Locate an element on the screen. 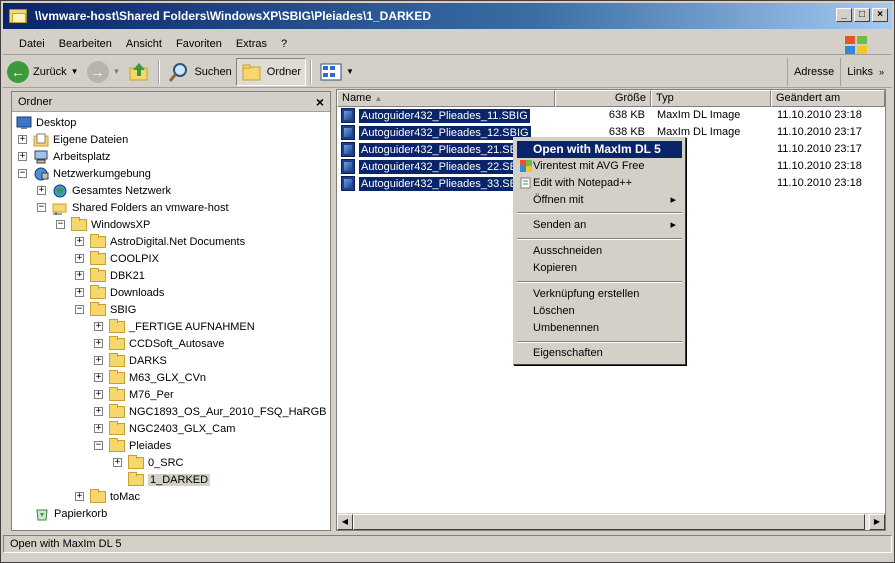 The image size is (895, 563). menu-open-with: Öffnen mit ▸ is located at coordinates (599, 200).